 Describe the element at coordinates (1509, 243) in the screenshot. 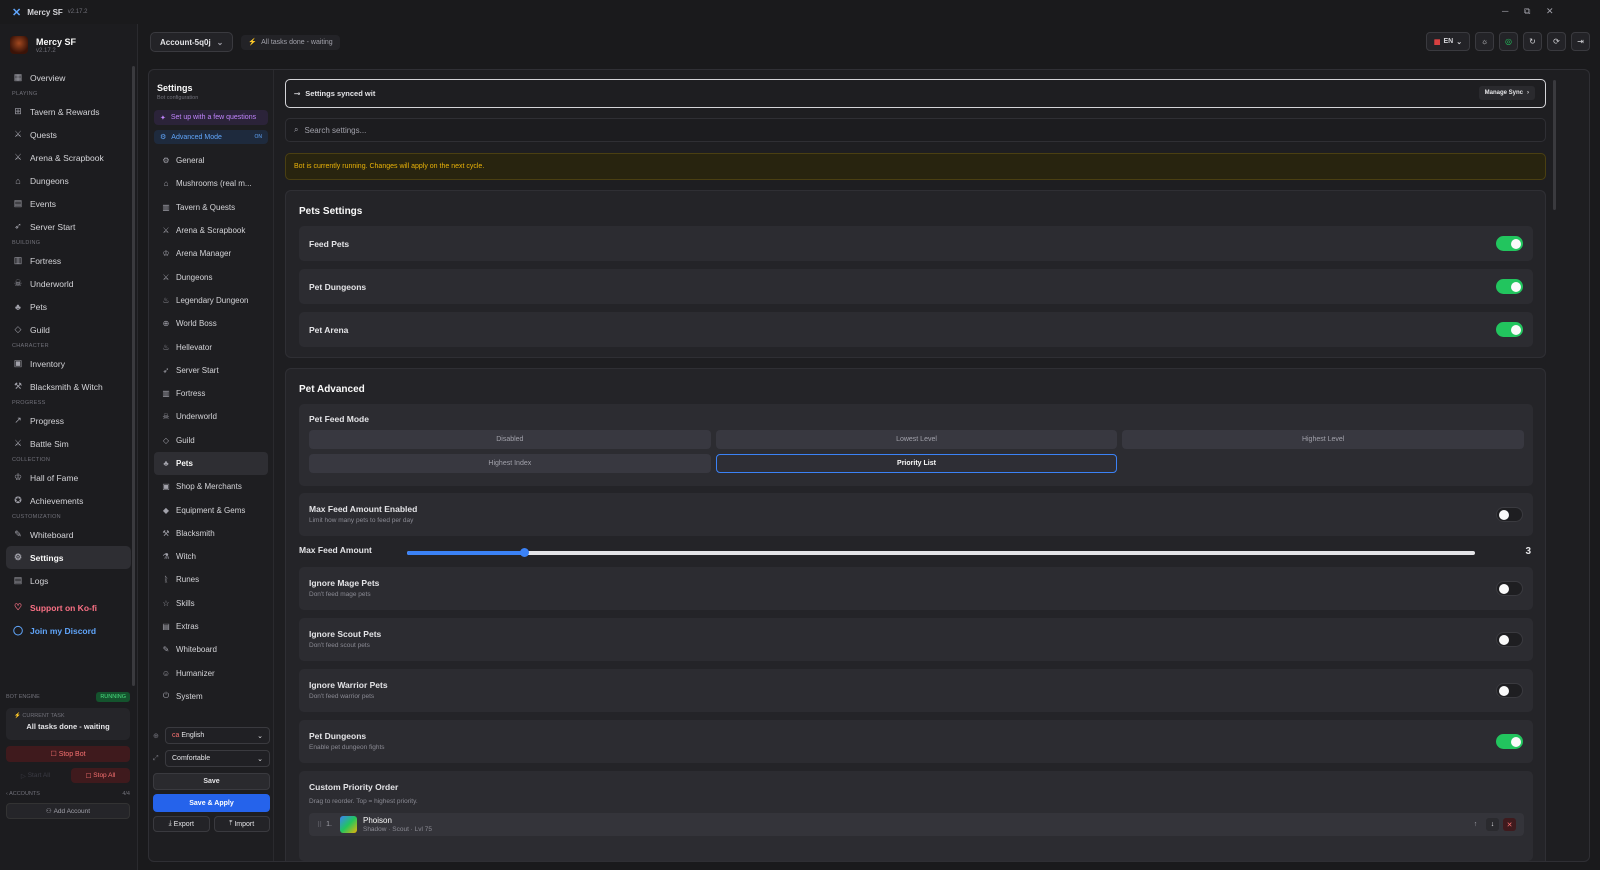

I see `feed-pets-toggle` at that location.